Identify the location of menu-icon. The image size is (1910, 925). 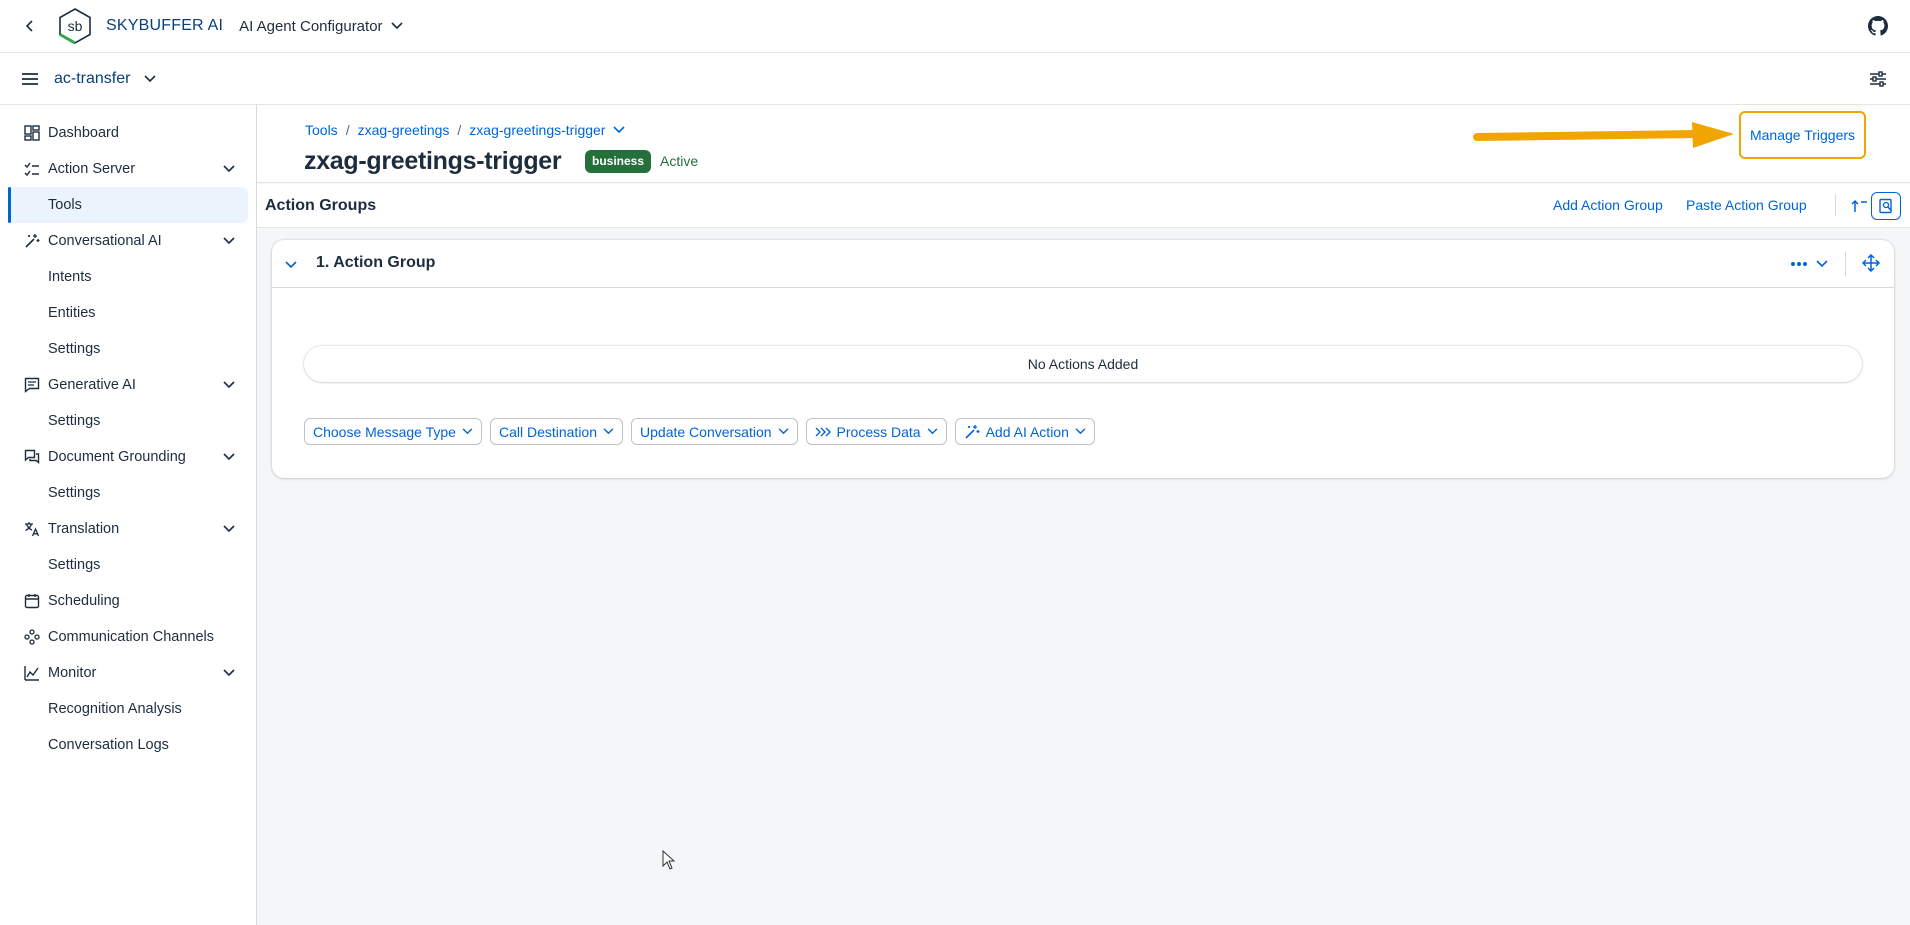
(30, 79).